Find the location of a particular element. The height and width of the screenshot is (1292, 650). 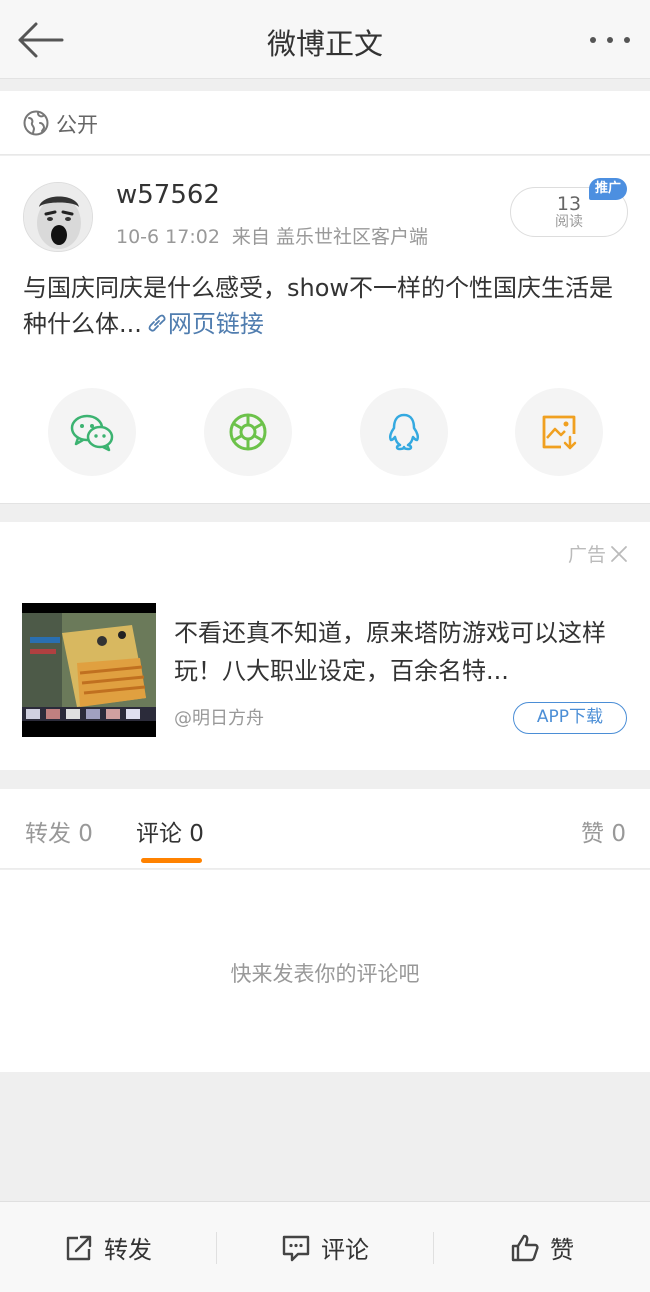

post-meta: 10-6 17:02 来自 盖乐世社区客户端 is located at coordinates (272, 235).